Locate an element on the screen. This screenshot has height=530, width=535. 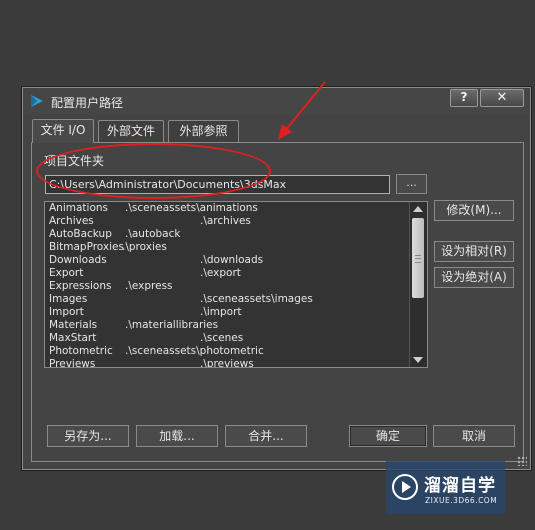
watermark-url: ZIXUE.3D66.COM is located at coordinates (461, 500).